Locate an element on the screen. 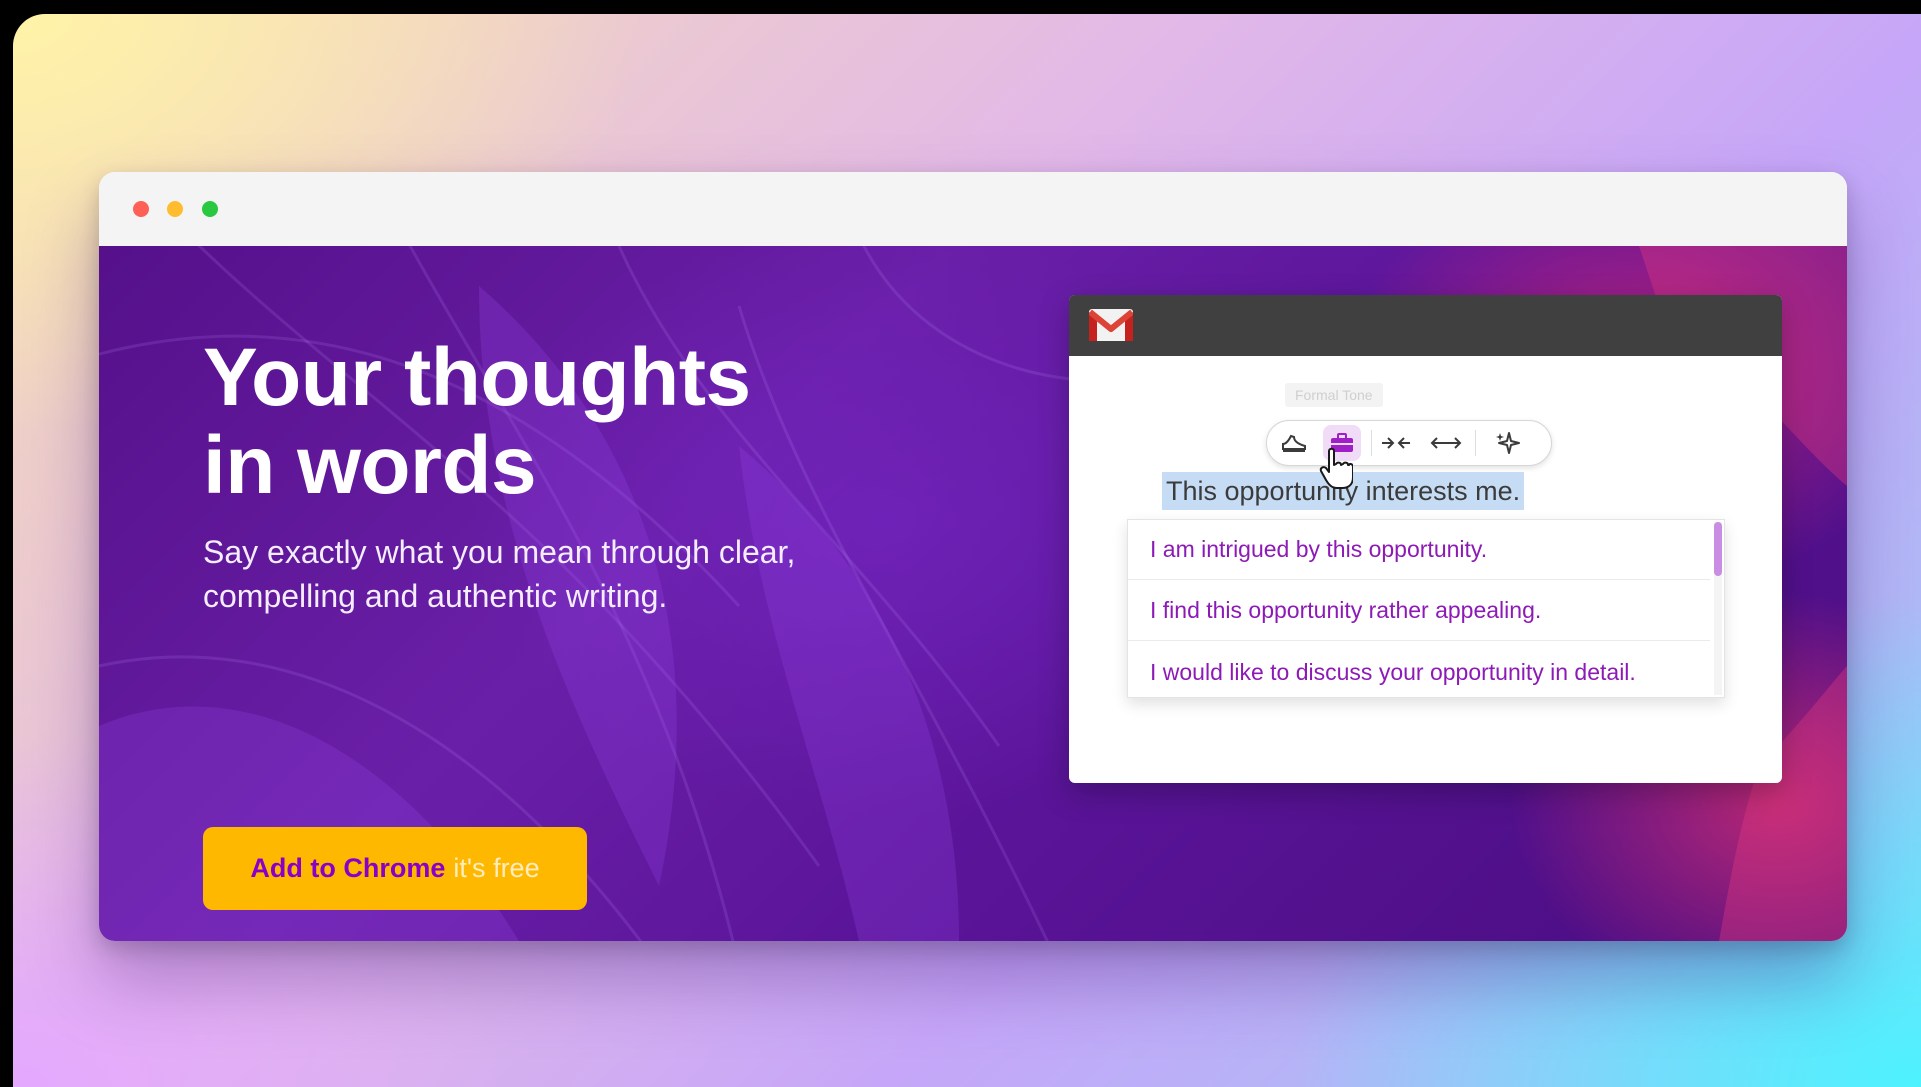 Image resolution: width=1921 pixels, height=1087 pixels. gmail-icon is located at coordinates (1111, 325).